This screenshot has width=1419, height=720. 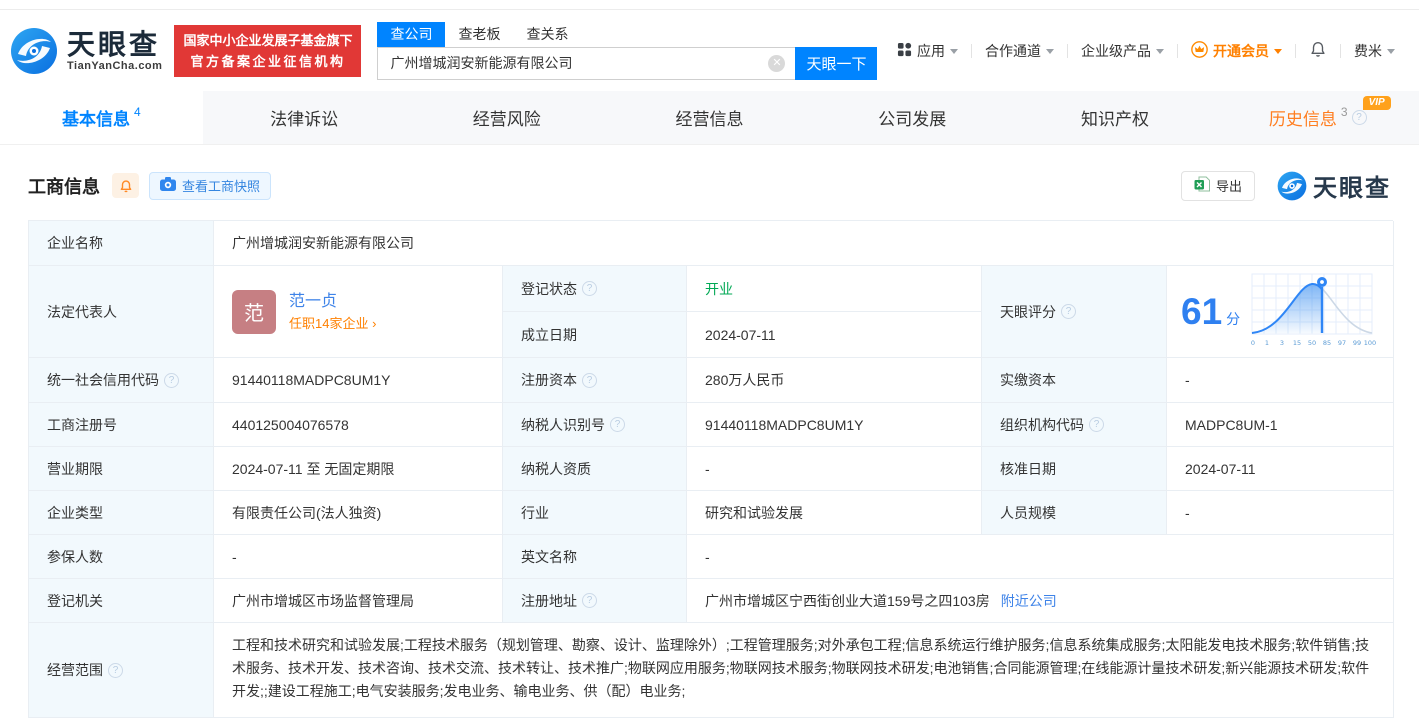 What do you see at coordinates (912, 117) in the screenshot?
I see `tab-company-development: 公司发展` at bounding box center [912, 117].